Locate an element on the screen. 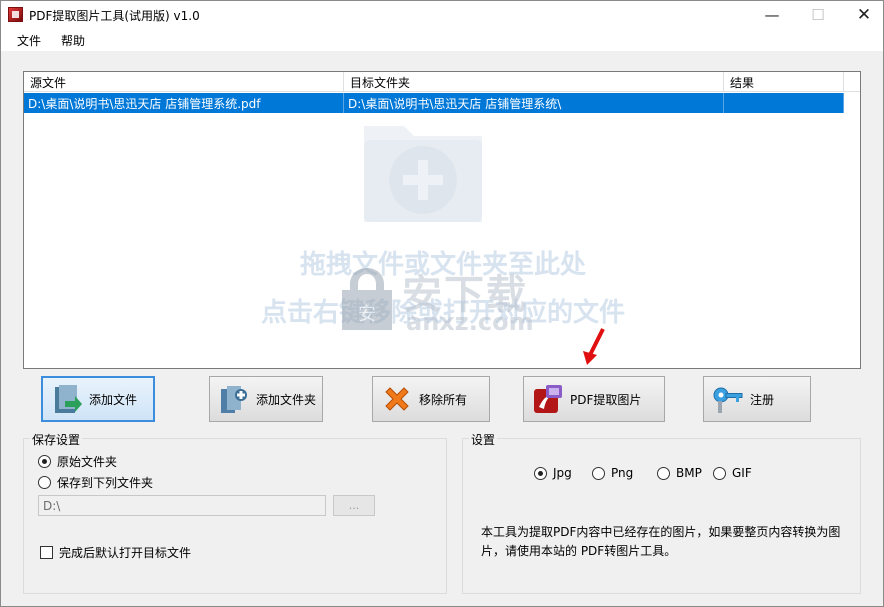 This screenshot has width=884, height=607. remove-icon is located at coordinates (397, 399).